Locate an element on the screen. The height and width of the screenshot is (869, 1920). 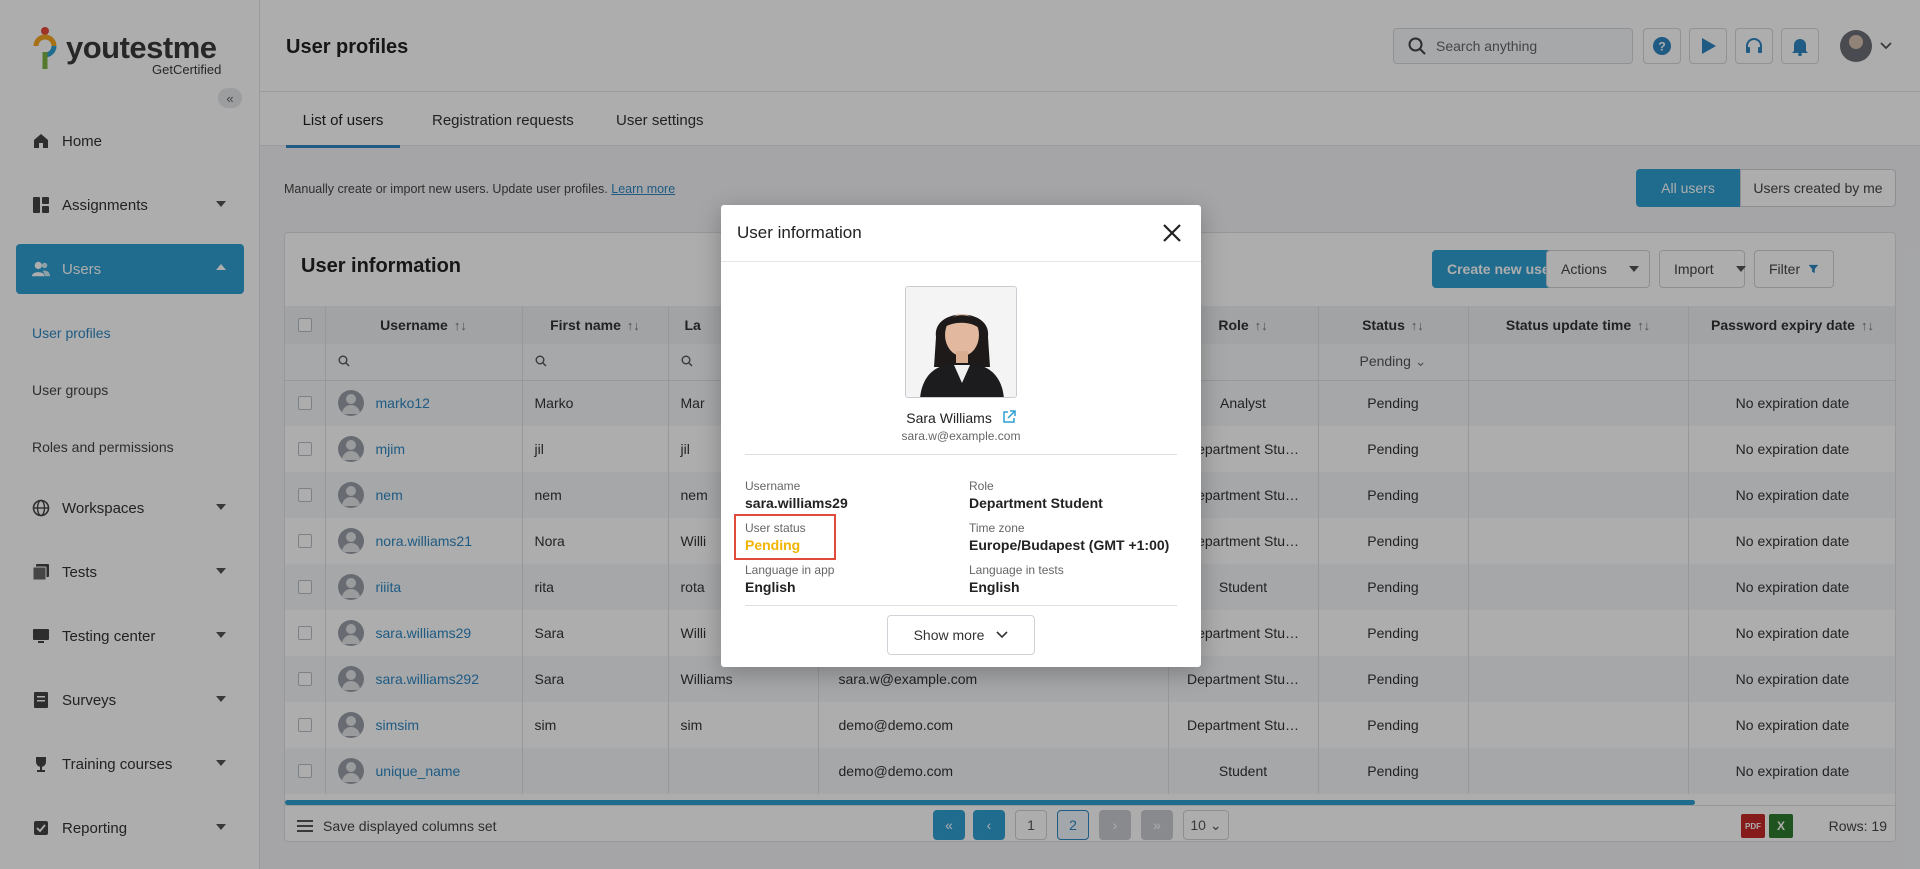
profile-email: sara.w@example.com is located at coordinates (961, 436).